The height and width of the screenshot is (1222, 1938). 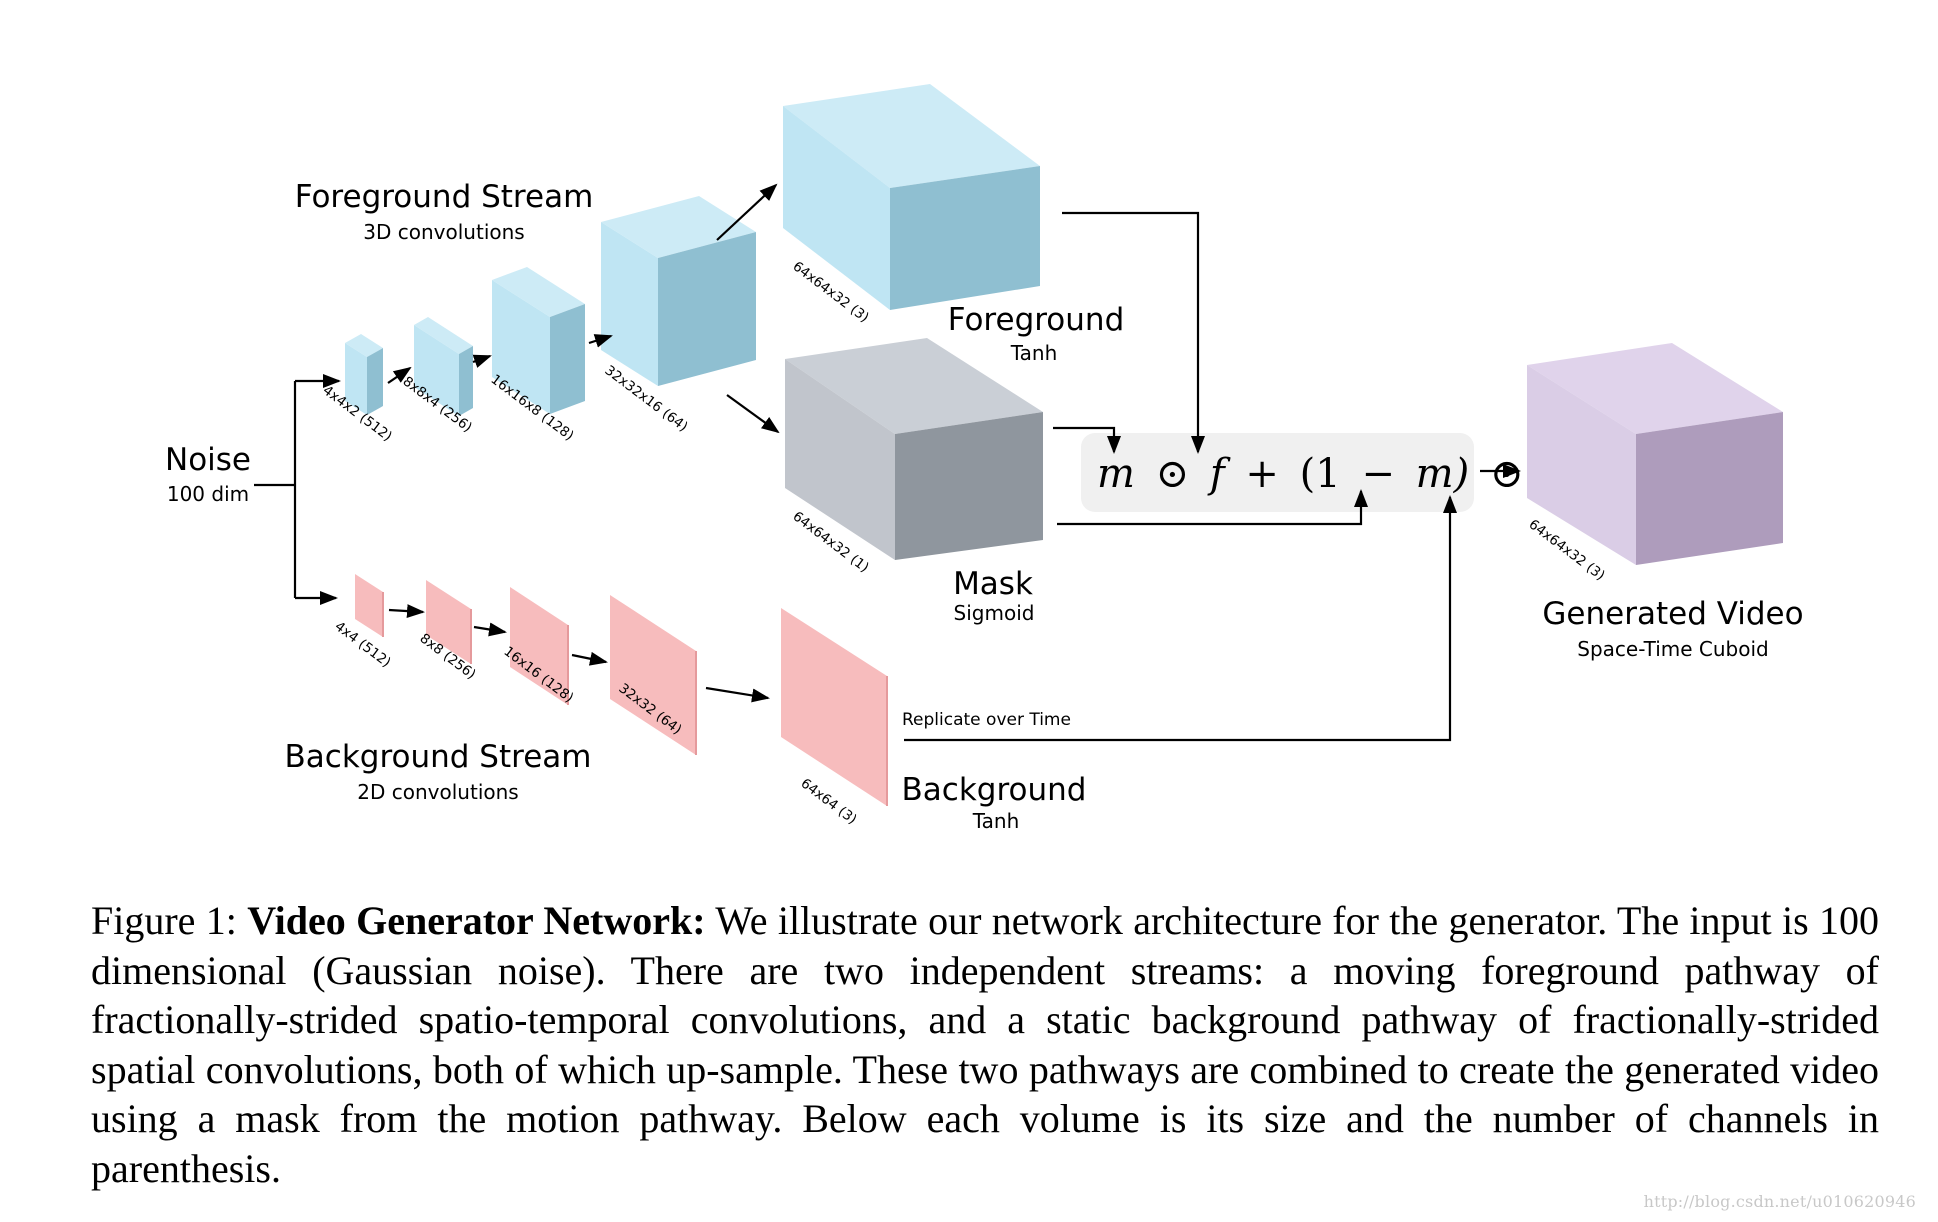 What do you see at coordinates (369, 605) in the screenshot?
I see `bg-layer-1-plane` at bounding box center [369, 605].